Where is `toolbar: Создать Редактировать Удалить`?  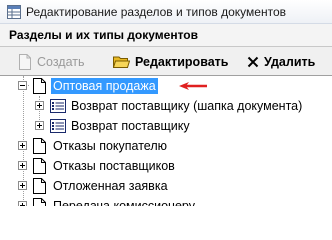
toolbar: Создать Редактировать Удалить is located at coordinates (166, 61).